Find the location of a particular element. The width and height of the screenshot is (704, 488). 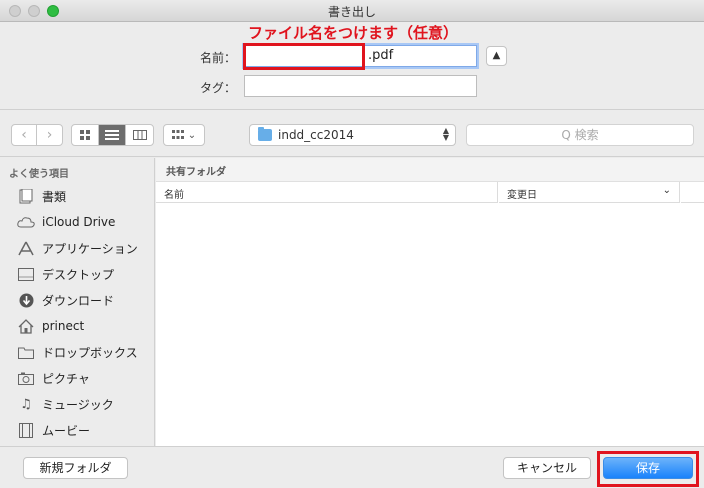

film-icon is located at coordinates (26, 430).